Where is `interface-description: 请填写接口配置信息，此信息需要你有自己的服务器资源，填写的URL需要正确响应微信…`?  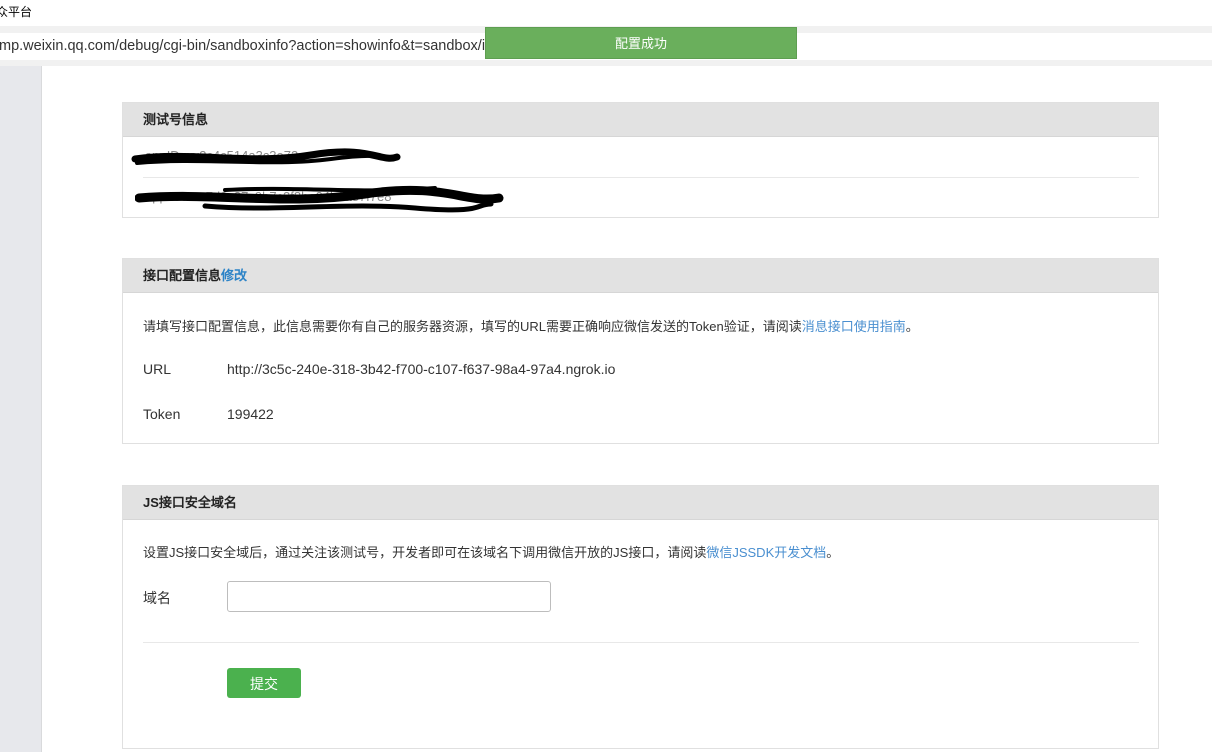
interface-description: 请填写接口配置信息，此信息需要你有自己的服务器资源，填写的URL需要正确响应微信… is located at coordinates (531, 325).